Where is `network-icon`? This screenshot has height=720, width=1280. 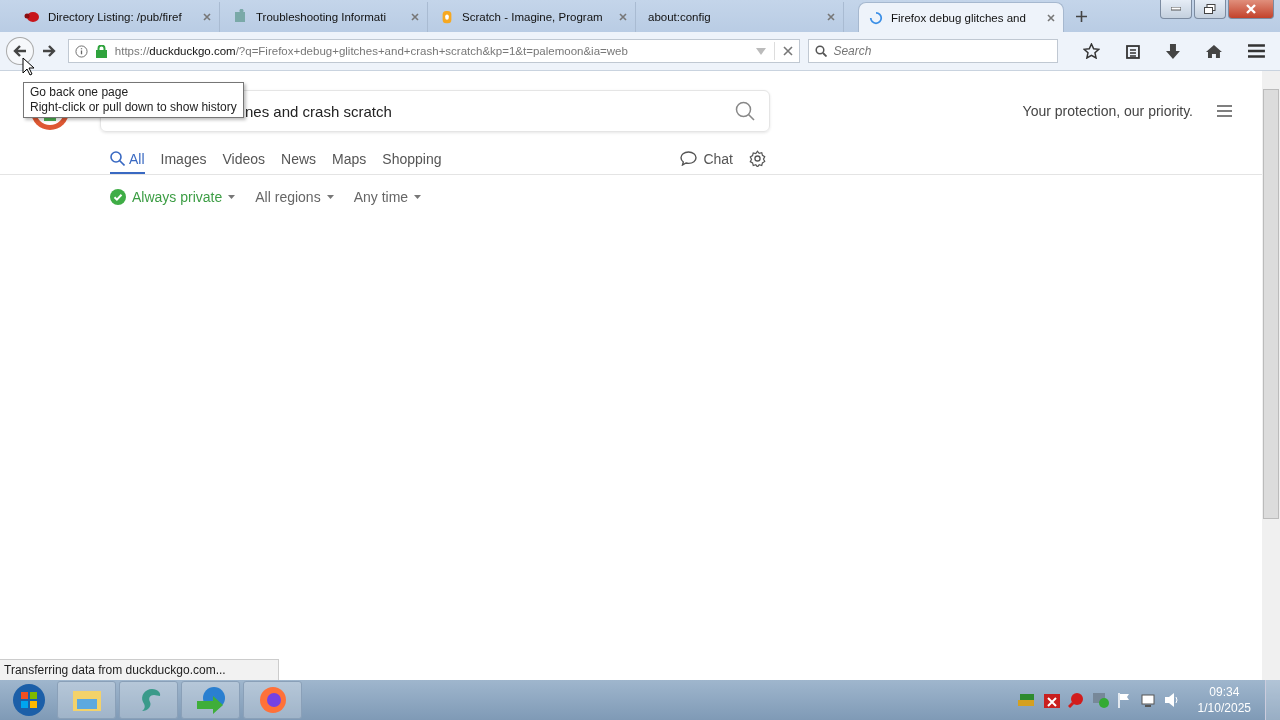
network-icon is located at coordinates (1147, 700).